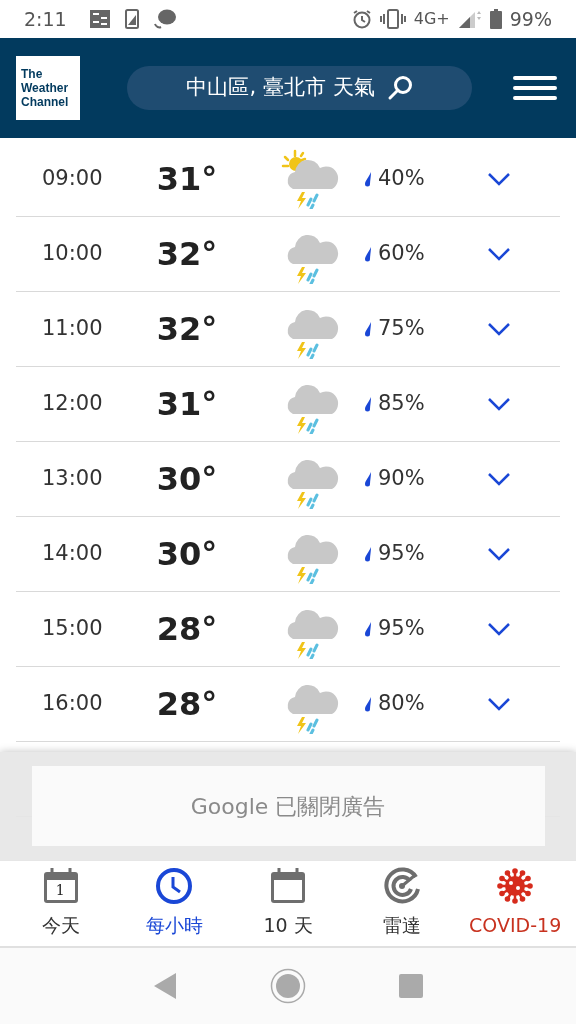  I want to click on nav-tab: 雷達, so click(401, 903).